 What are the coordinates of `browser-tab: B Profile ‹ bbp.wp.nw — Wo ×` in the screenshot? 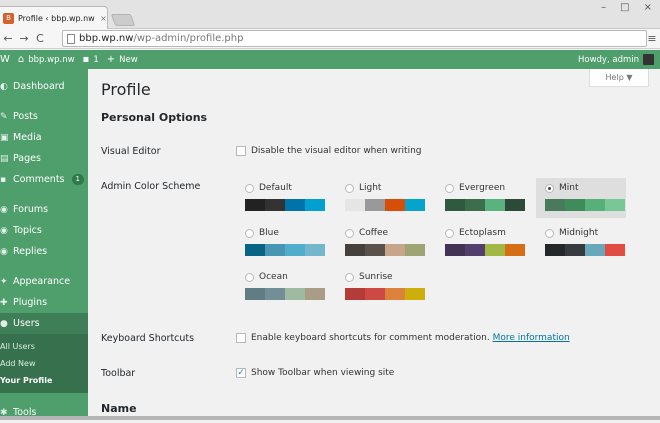 It's located at (54, 17).